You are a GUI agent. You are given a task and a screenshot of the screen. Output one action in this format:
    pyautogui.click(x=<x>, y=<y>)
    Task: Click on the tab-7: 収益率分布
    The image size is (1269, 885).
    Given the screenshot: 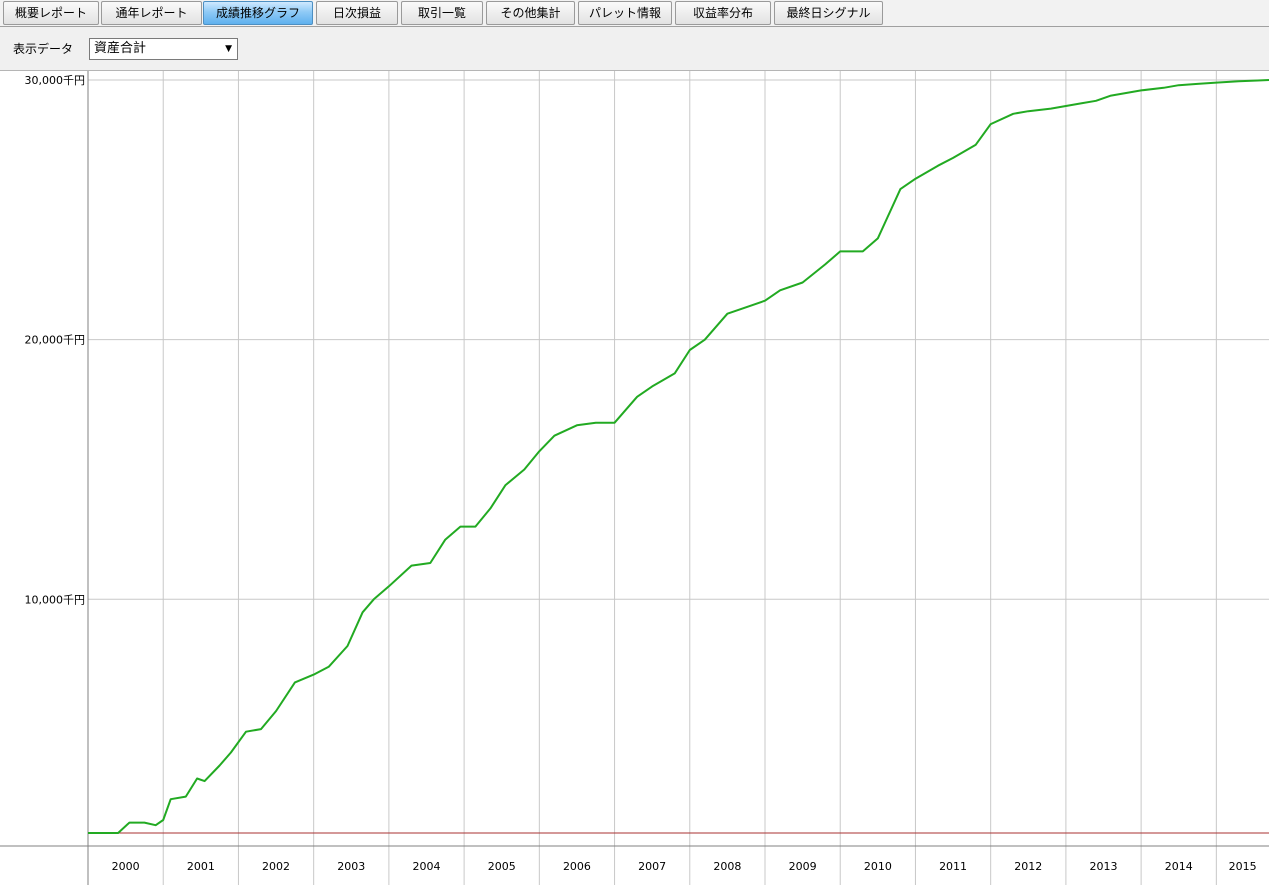 What is the action you would take?
    pyautogui.click(x=723, y=13)
    